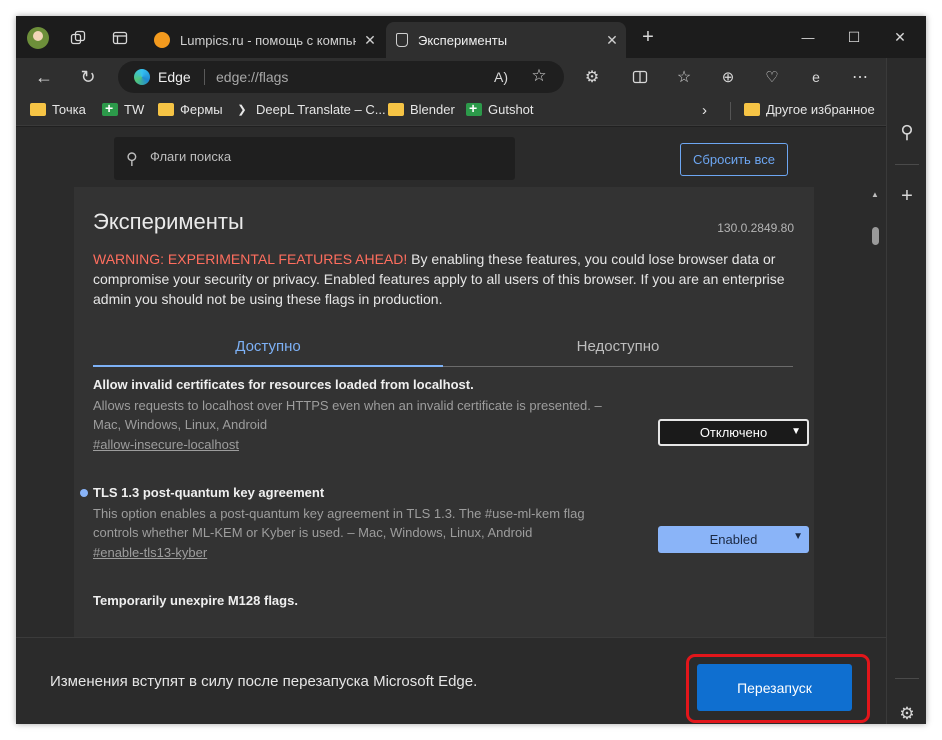  I want to click on favorite-star-icon: ☆, so click(539, 76).